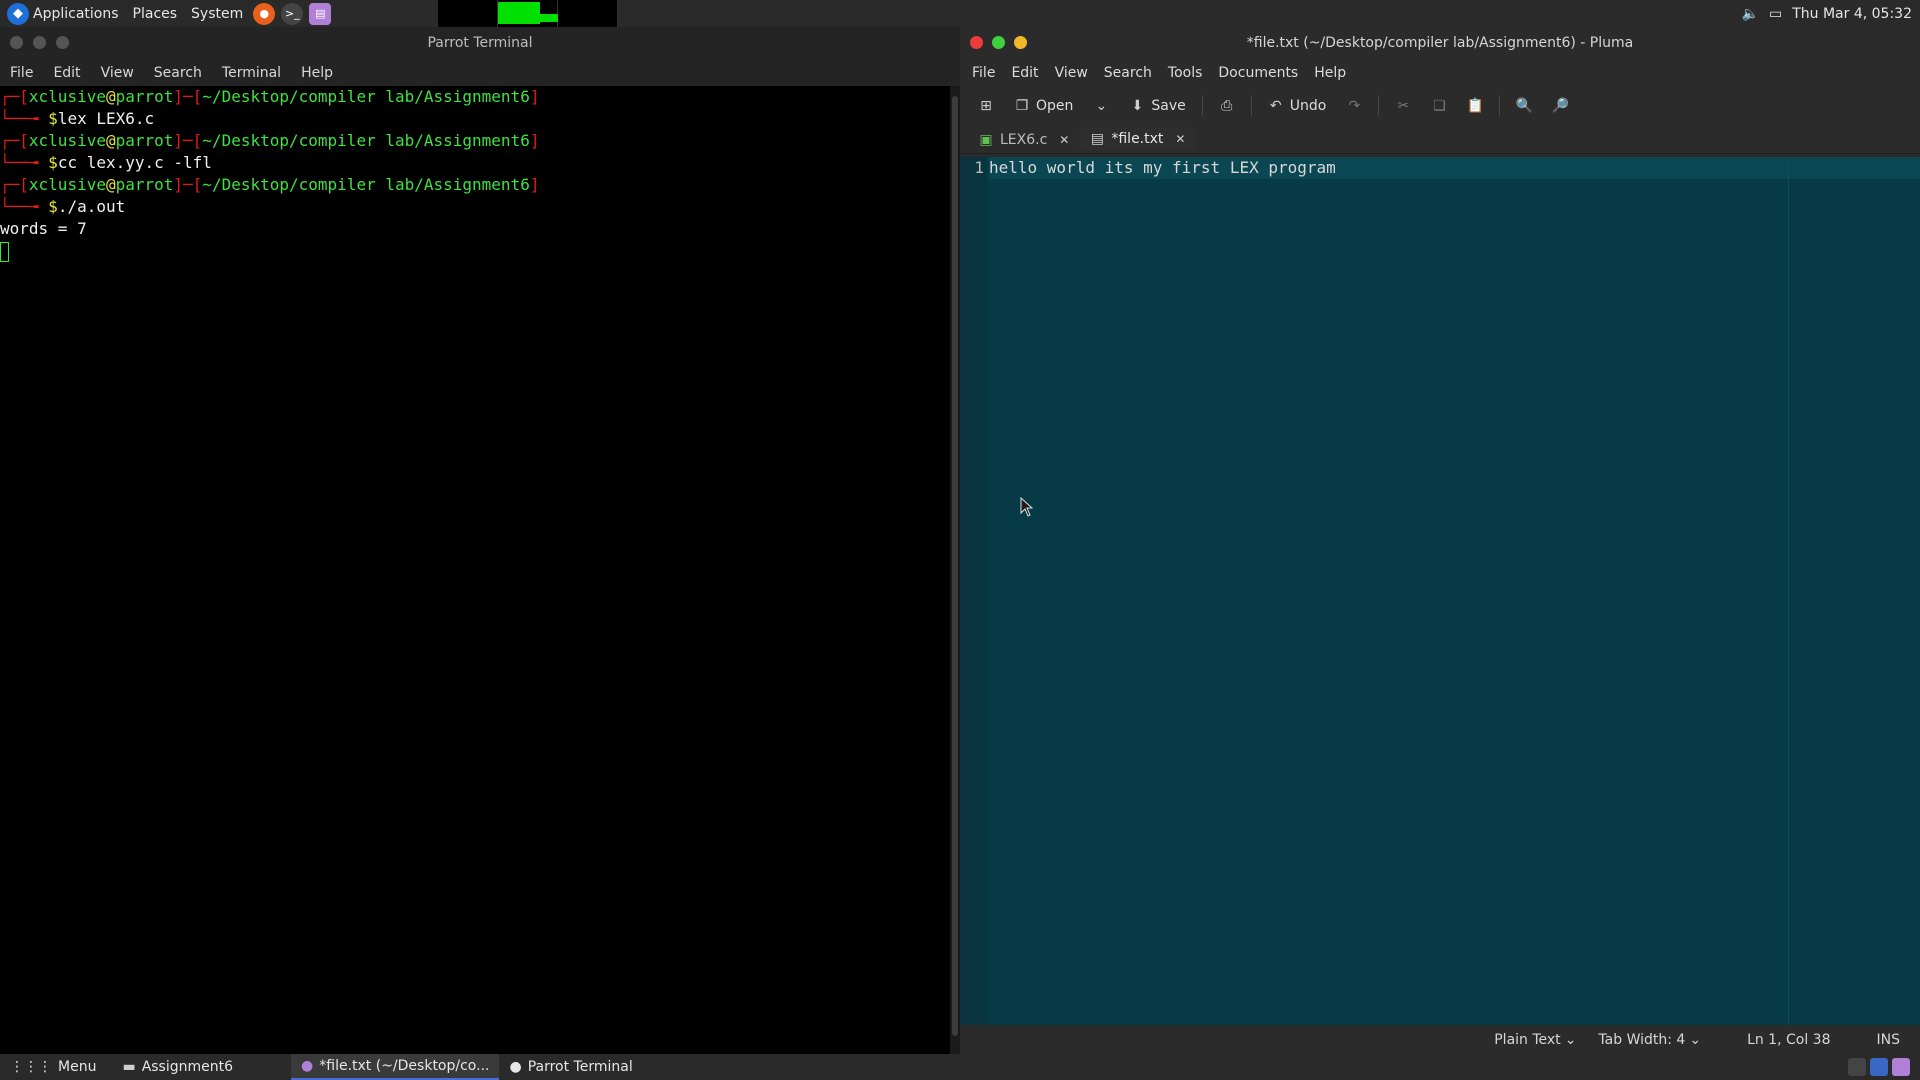  I want to click on undo-label: Undo, so click(1308, 106).